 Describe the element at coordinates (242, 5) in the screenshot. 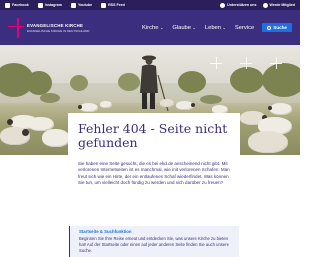

I see `support-label: Unterstützen uns` at that location.